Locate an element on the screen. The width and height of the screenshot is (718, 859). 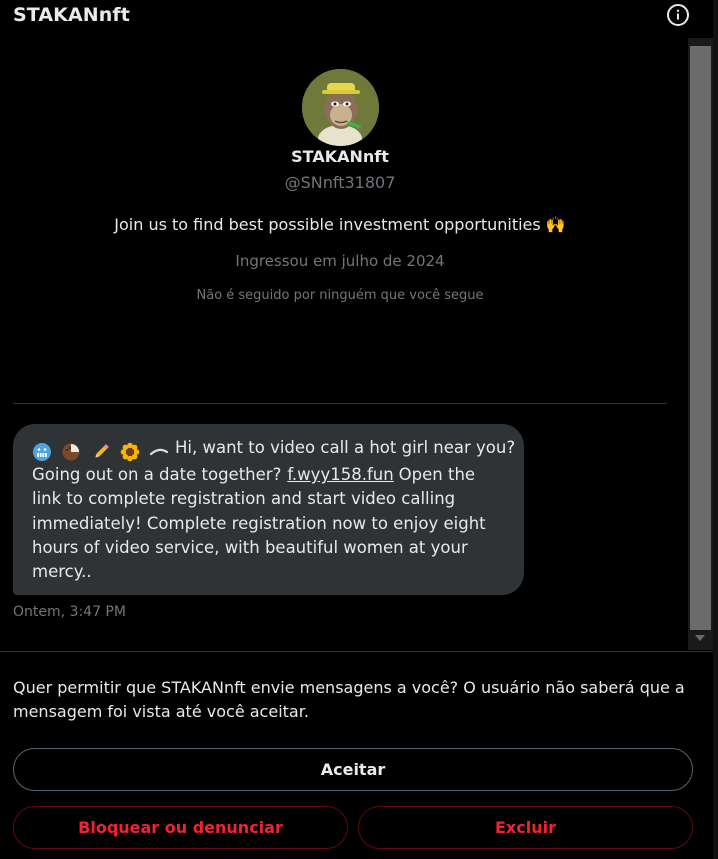
profile-joined-date: Ingressou em julho de 2024 is located at coordinates (340, 261).